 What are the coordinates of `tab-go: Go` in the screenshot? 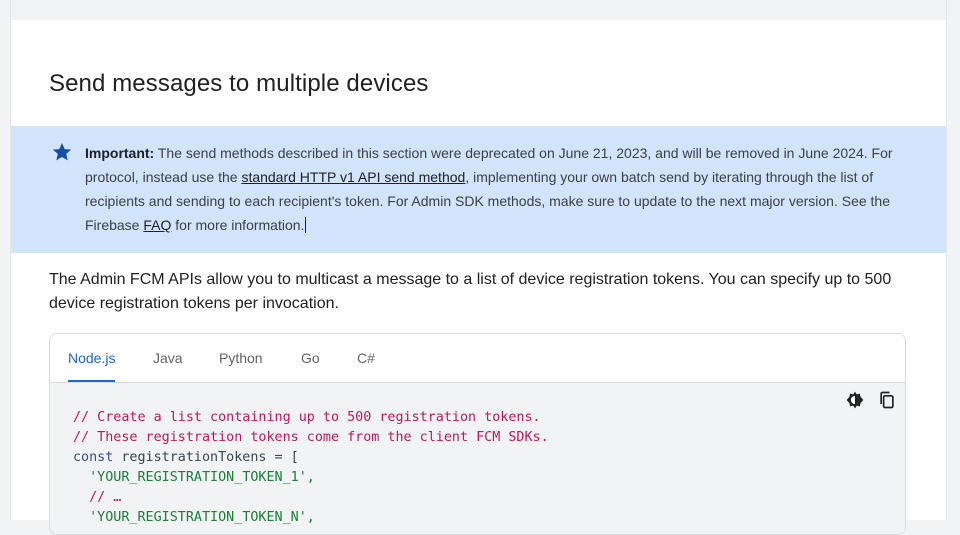 It's located at (310, 358).